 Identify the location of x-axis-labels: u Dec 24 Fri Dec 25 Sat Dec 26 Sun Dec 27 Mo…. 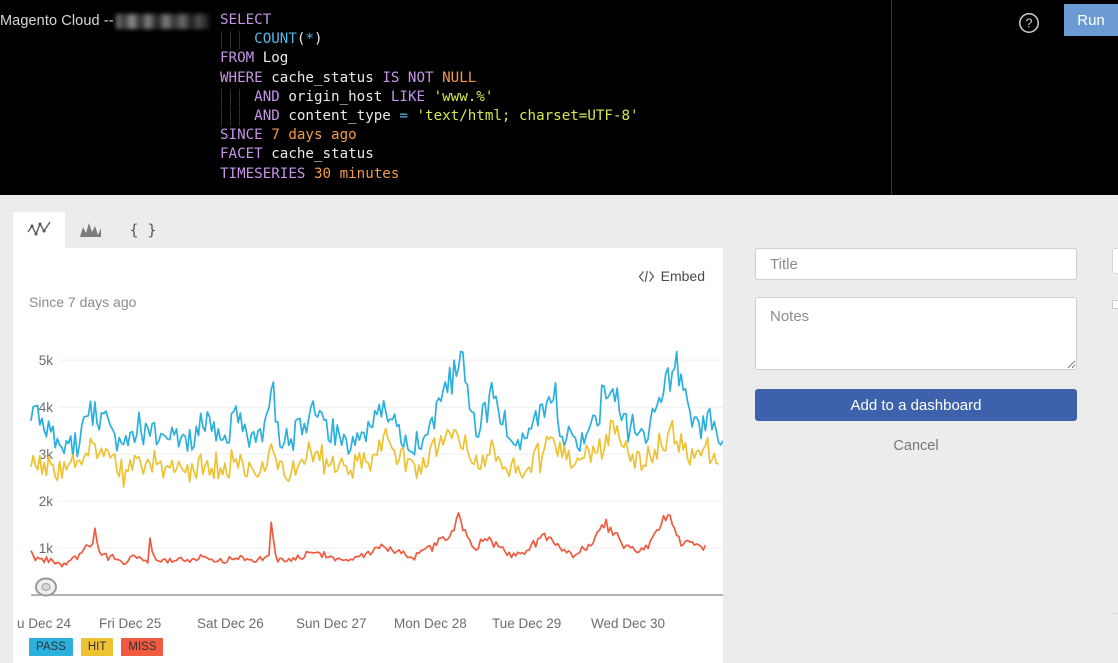
(368, 626).